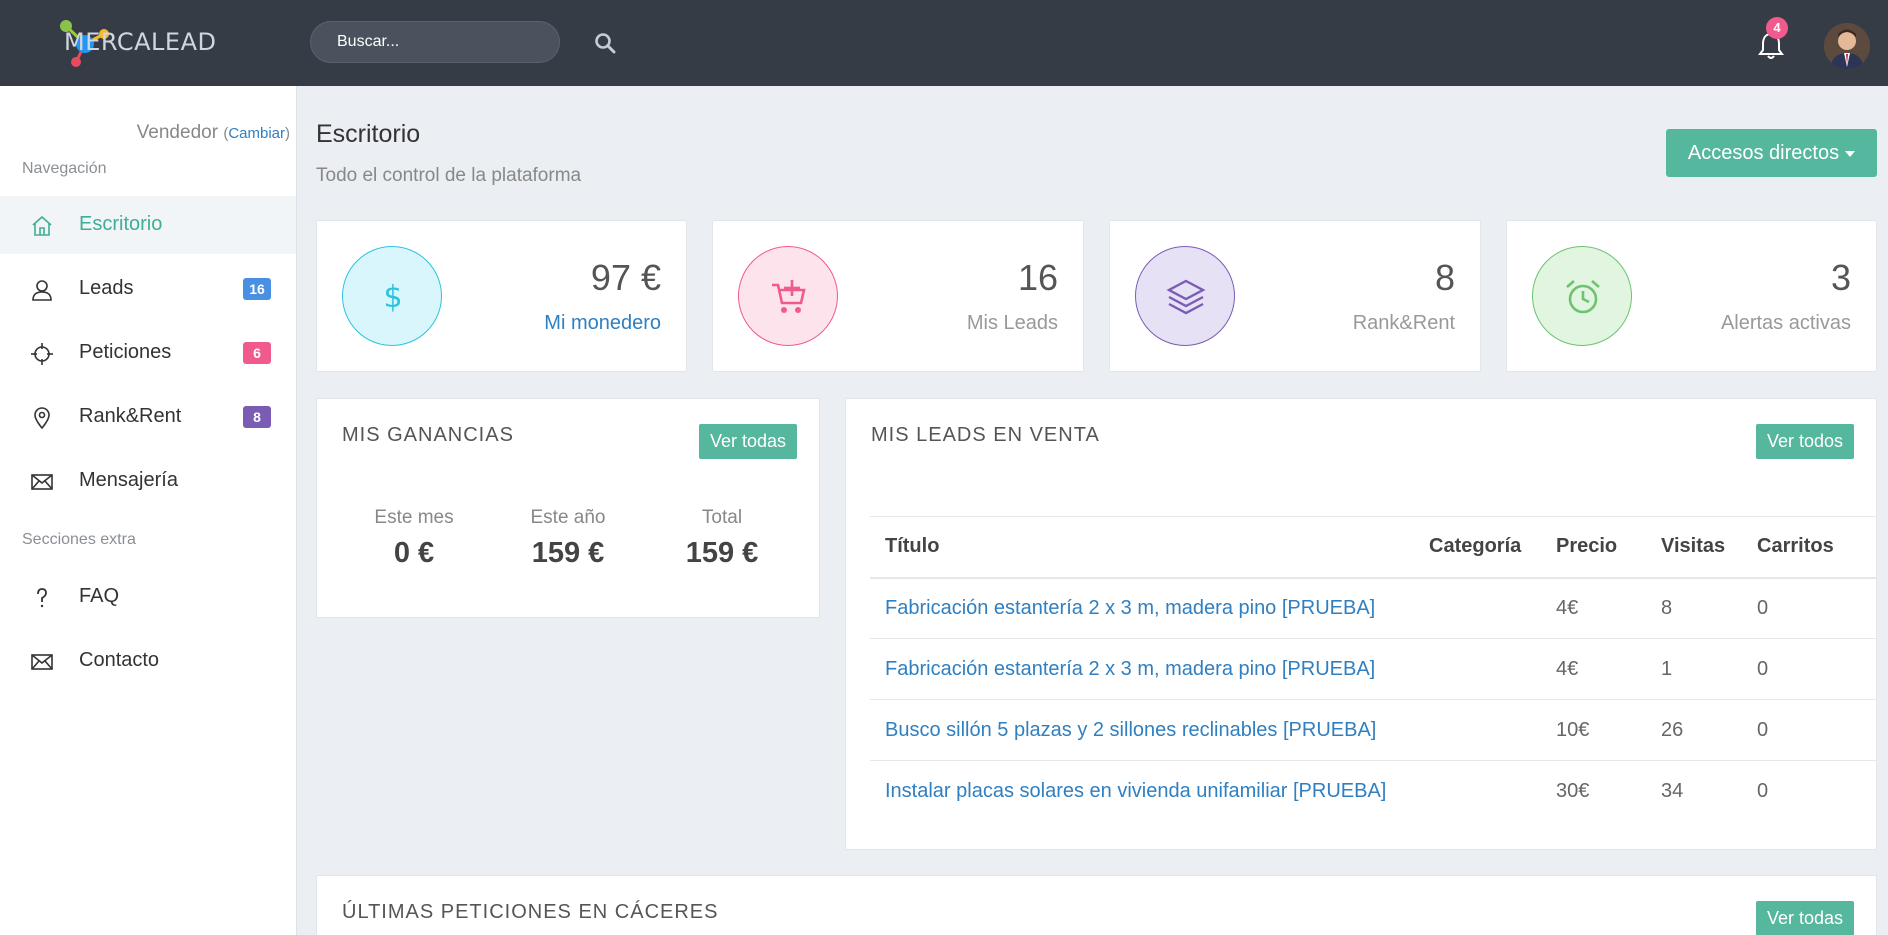  What do you see at coordinates (257, 289) in the screenshot?
I see `count-badge: 16` at bounding box center [257, 289].